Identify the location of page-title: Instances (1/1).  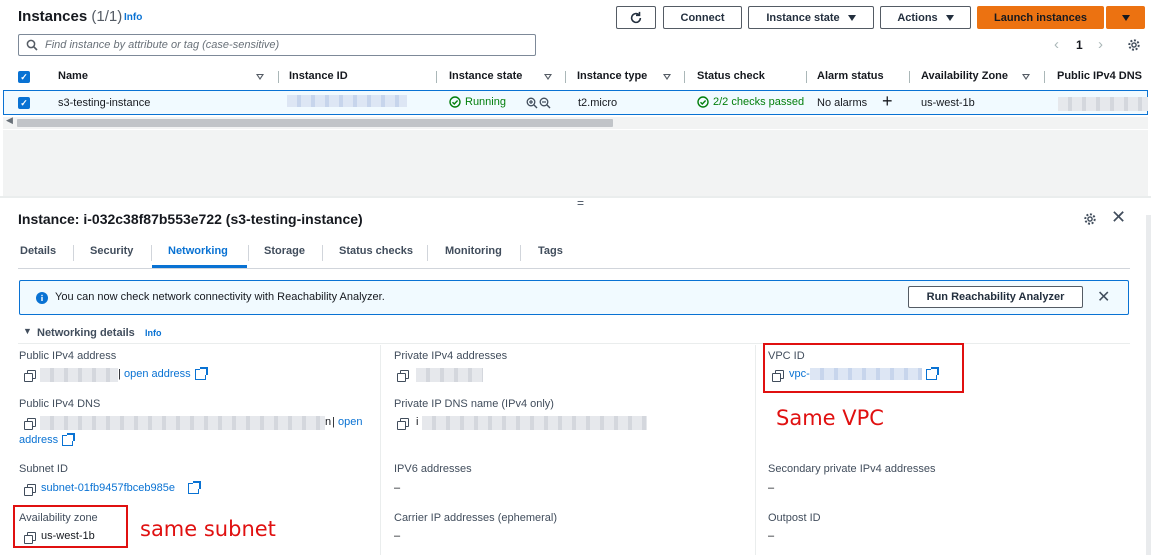
(70, 16).